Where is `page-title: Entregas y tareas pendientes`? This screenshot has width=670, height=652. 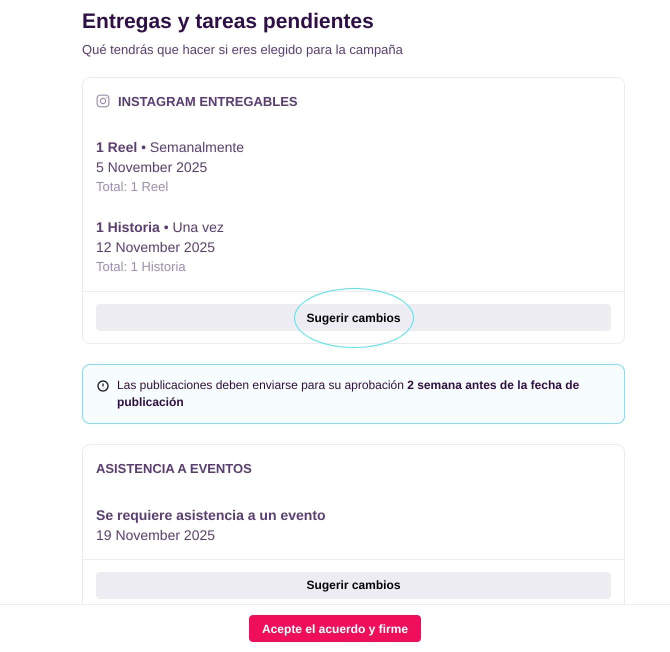 page-title: Entregas y tareas pendientes is located at coordinates (228, 22).